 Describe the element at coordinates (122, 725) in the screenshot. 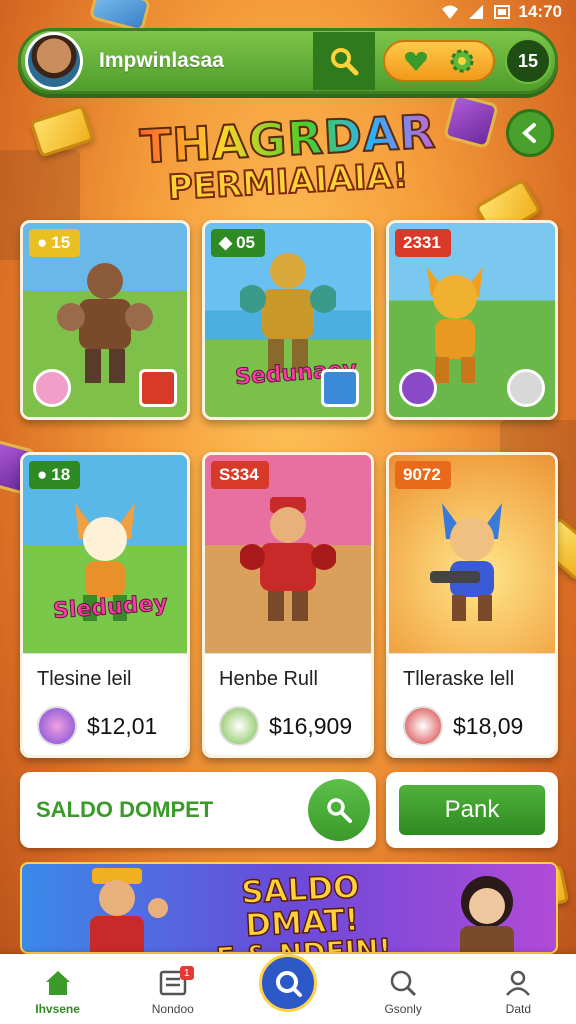

I see `tile-price: $12,01` at that location.